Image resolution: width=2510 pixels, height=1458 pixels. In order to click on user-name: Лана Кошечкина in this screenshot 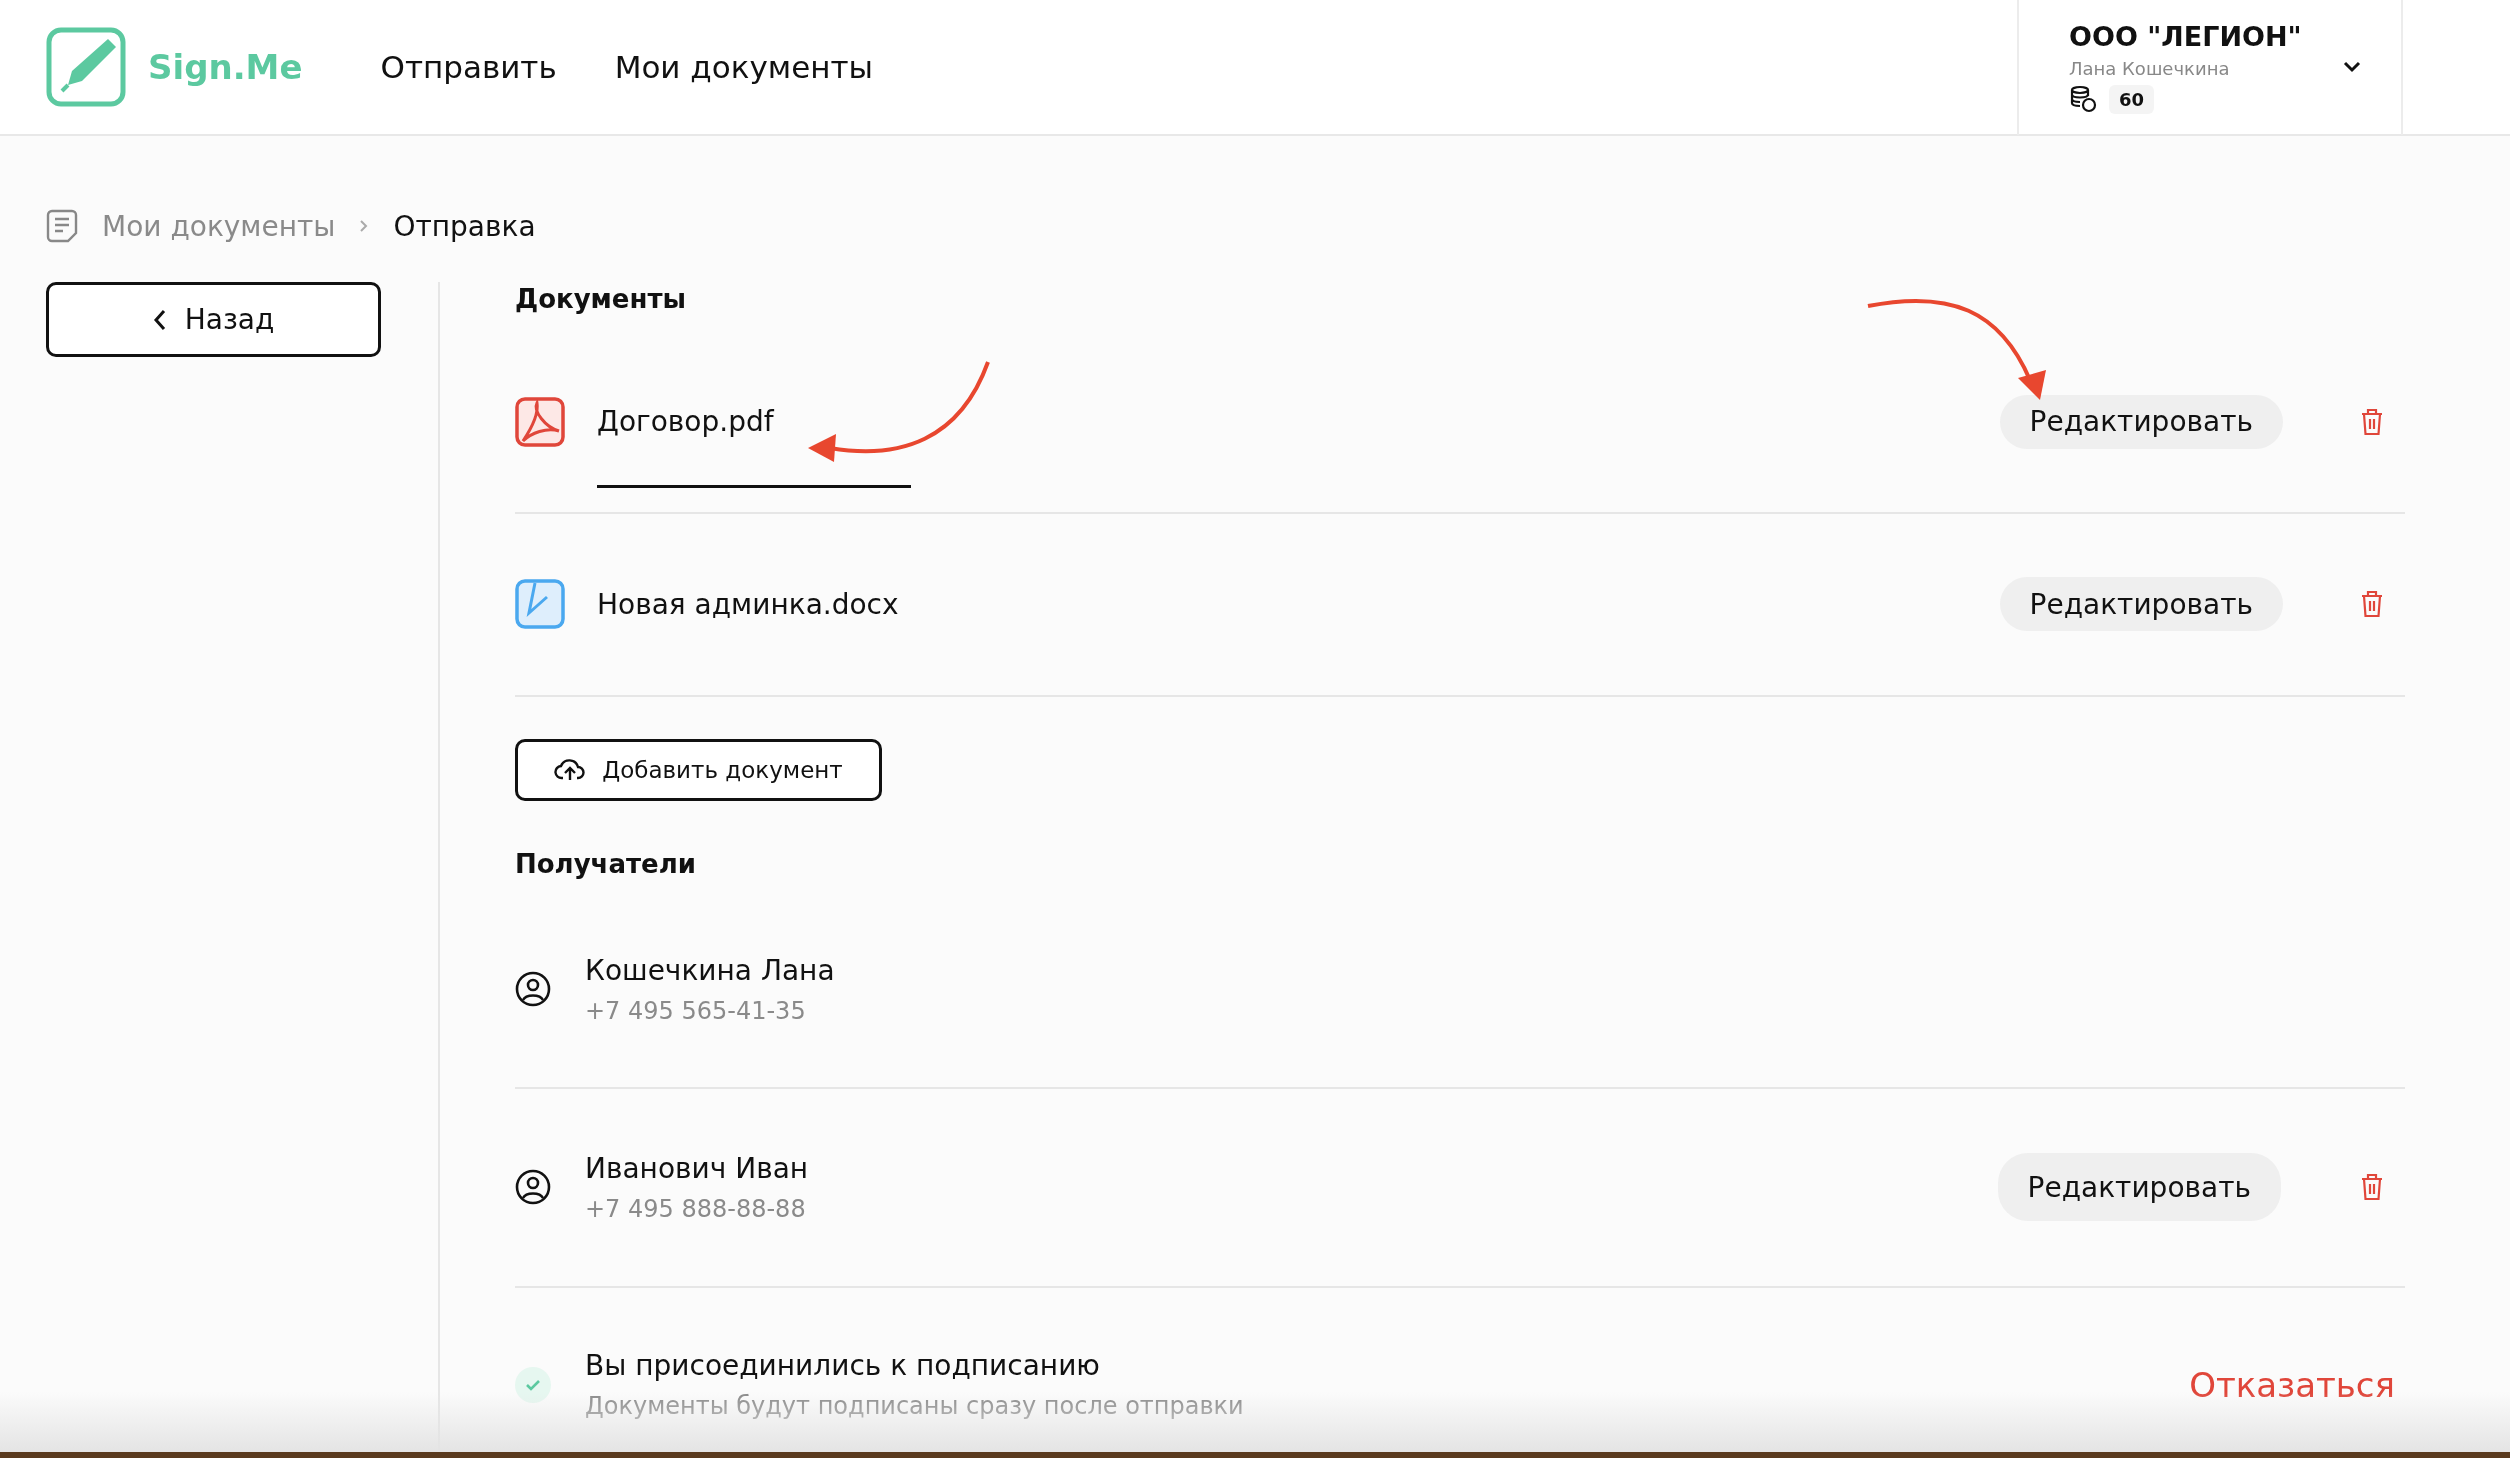, I will do `click(2150, 68)`.